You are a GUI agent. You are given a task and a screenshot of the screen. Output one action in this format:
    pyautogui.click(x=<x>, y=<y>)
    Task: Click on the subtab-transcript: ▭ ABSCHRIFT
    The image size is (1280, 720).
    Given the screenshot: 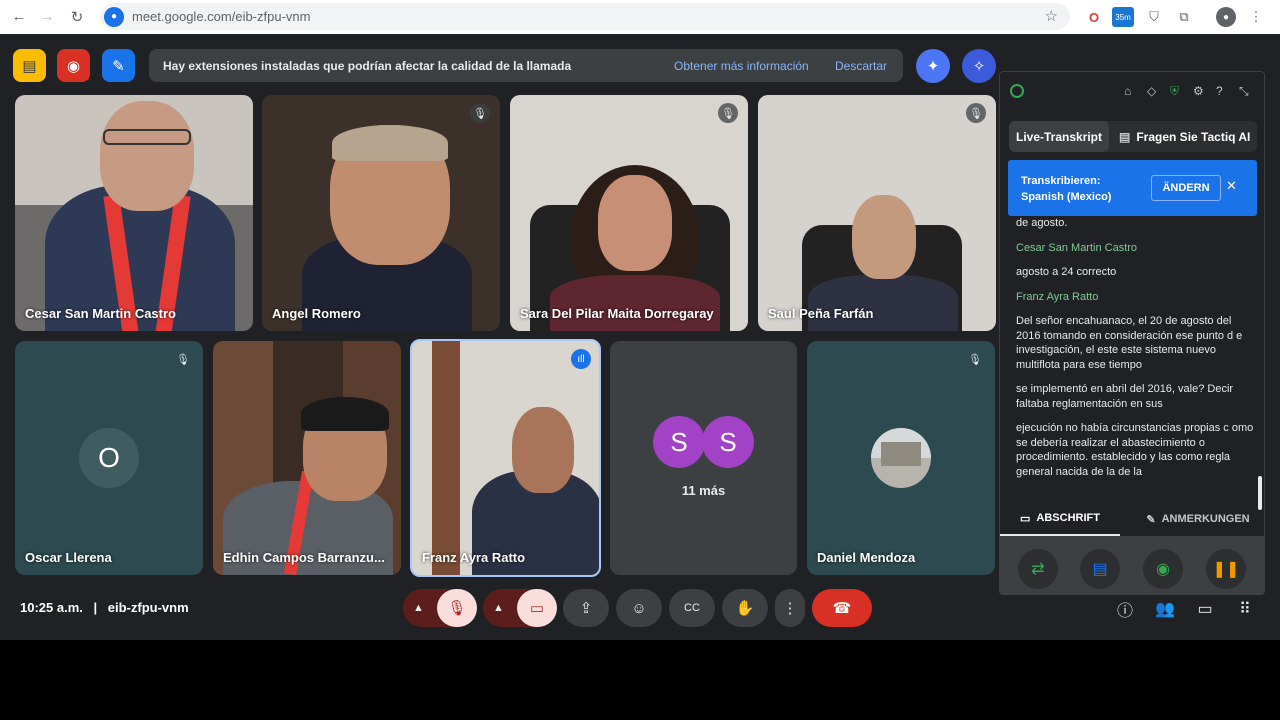 What is the action you would take?
    pyautogui.click(x=1060, y=519)
    